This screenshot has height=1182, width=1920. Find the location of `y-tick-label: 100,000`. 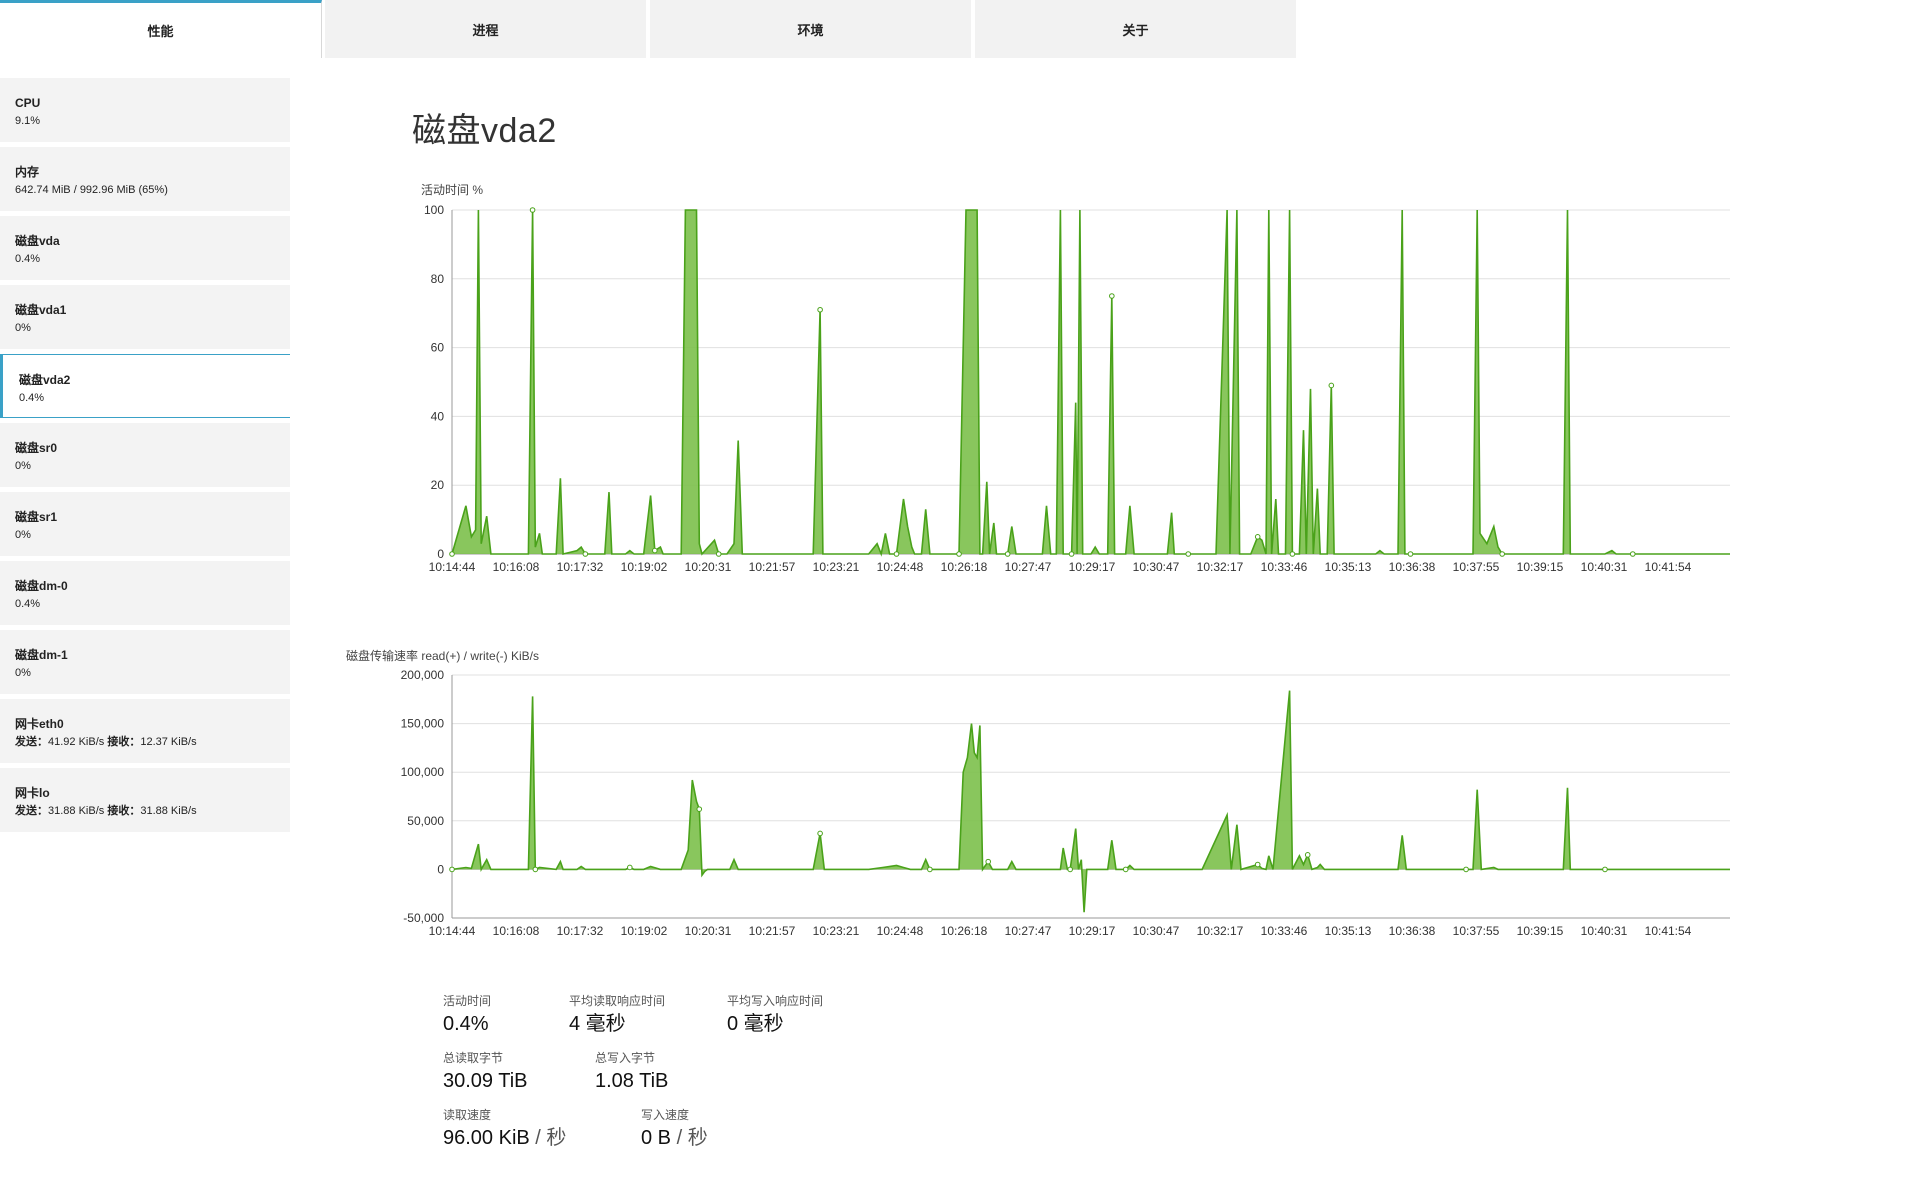

y-tick-label: 100,000 is located at coordinates (423, 772).